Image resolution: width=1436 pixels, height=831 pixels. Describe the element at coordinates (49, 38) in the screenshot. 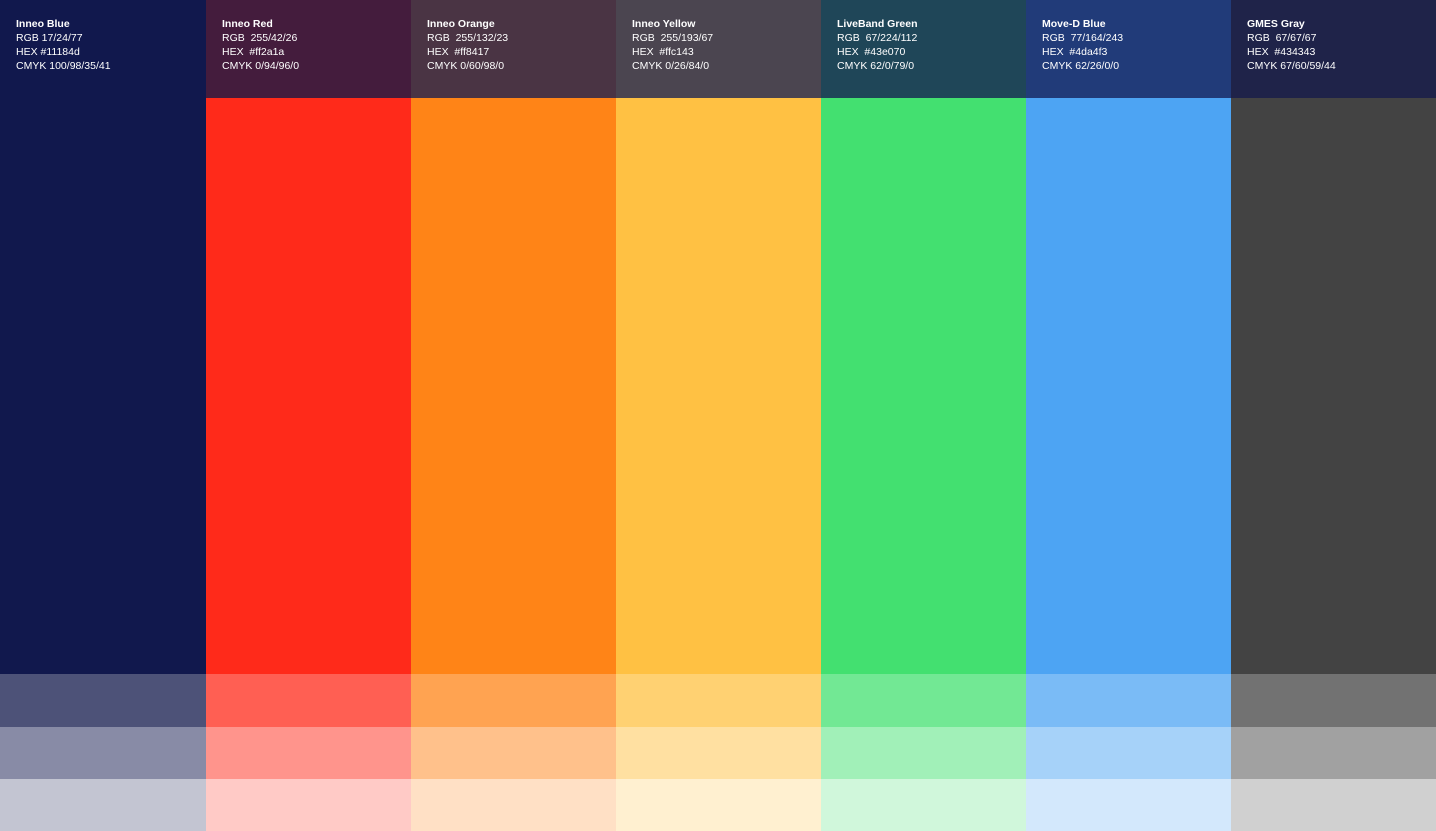

I see `rgb-value: RGB 17/24/77` at that location.